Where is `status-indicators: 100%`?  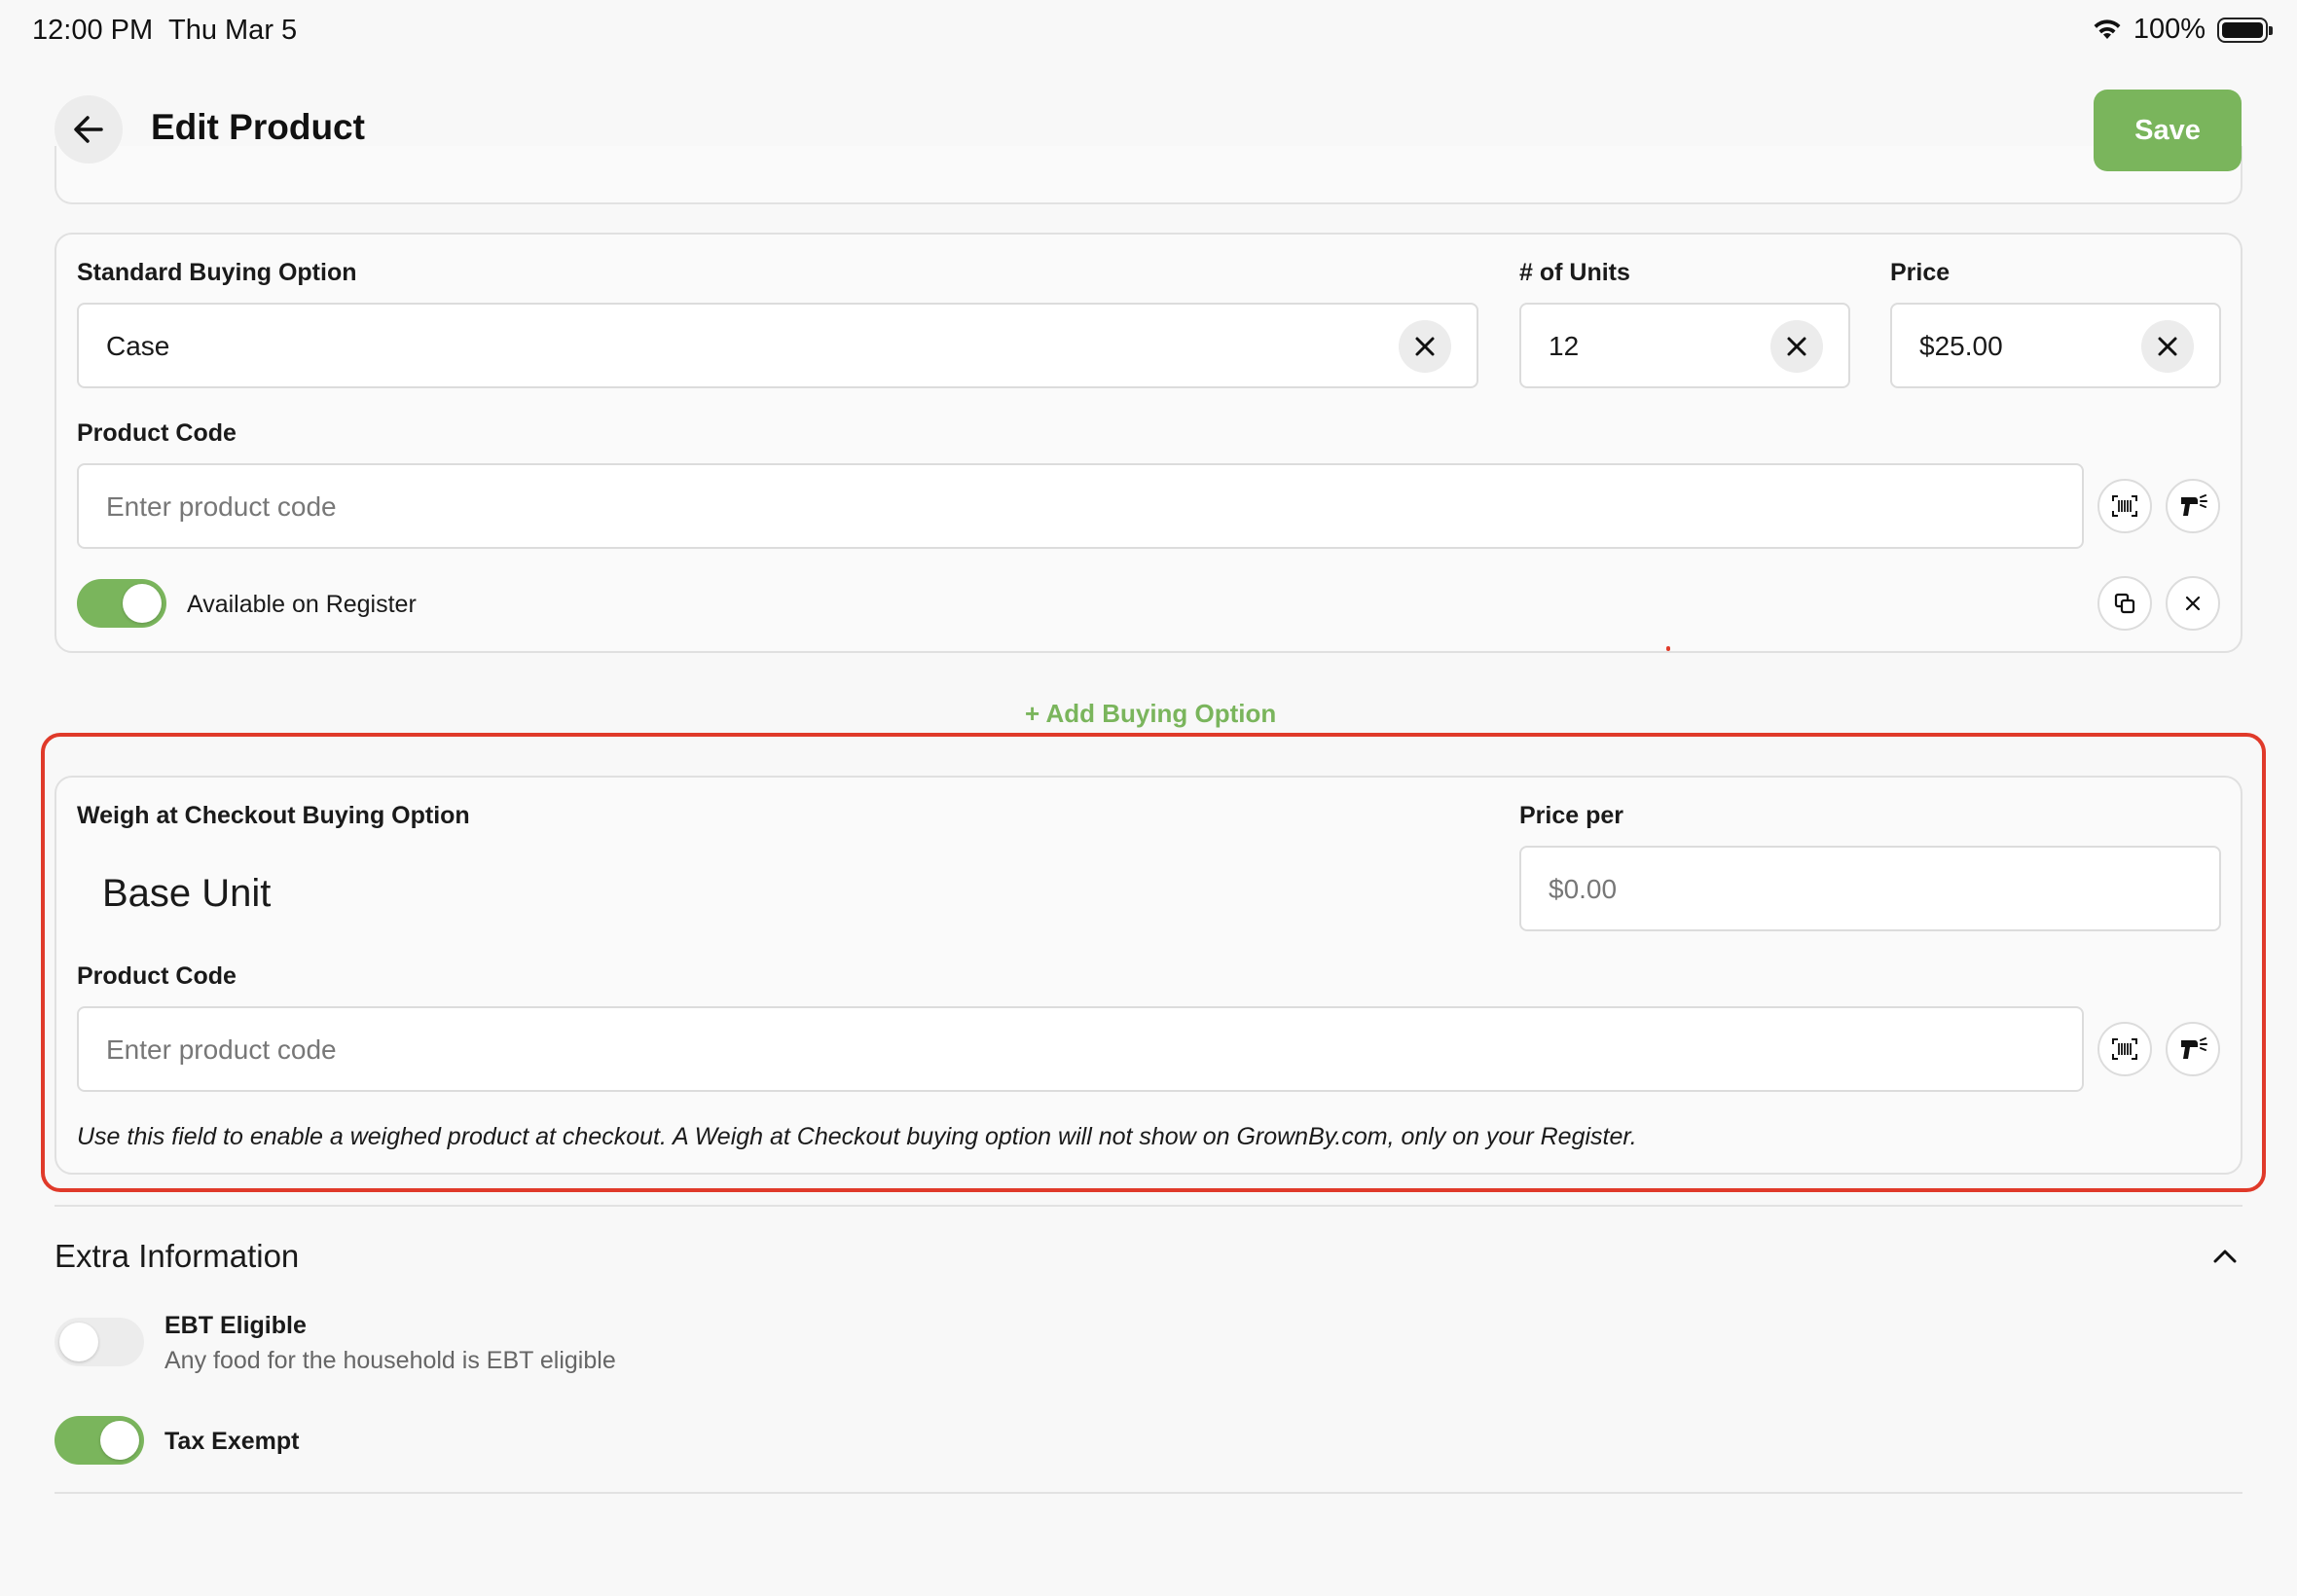 status-indicators: 100% is located at coordinates (2183, 30).